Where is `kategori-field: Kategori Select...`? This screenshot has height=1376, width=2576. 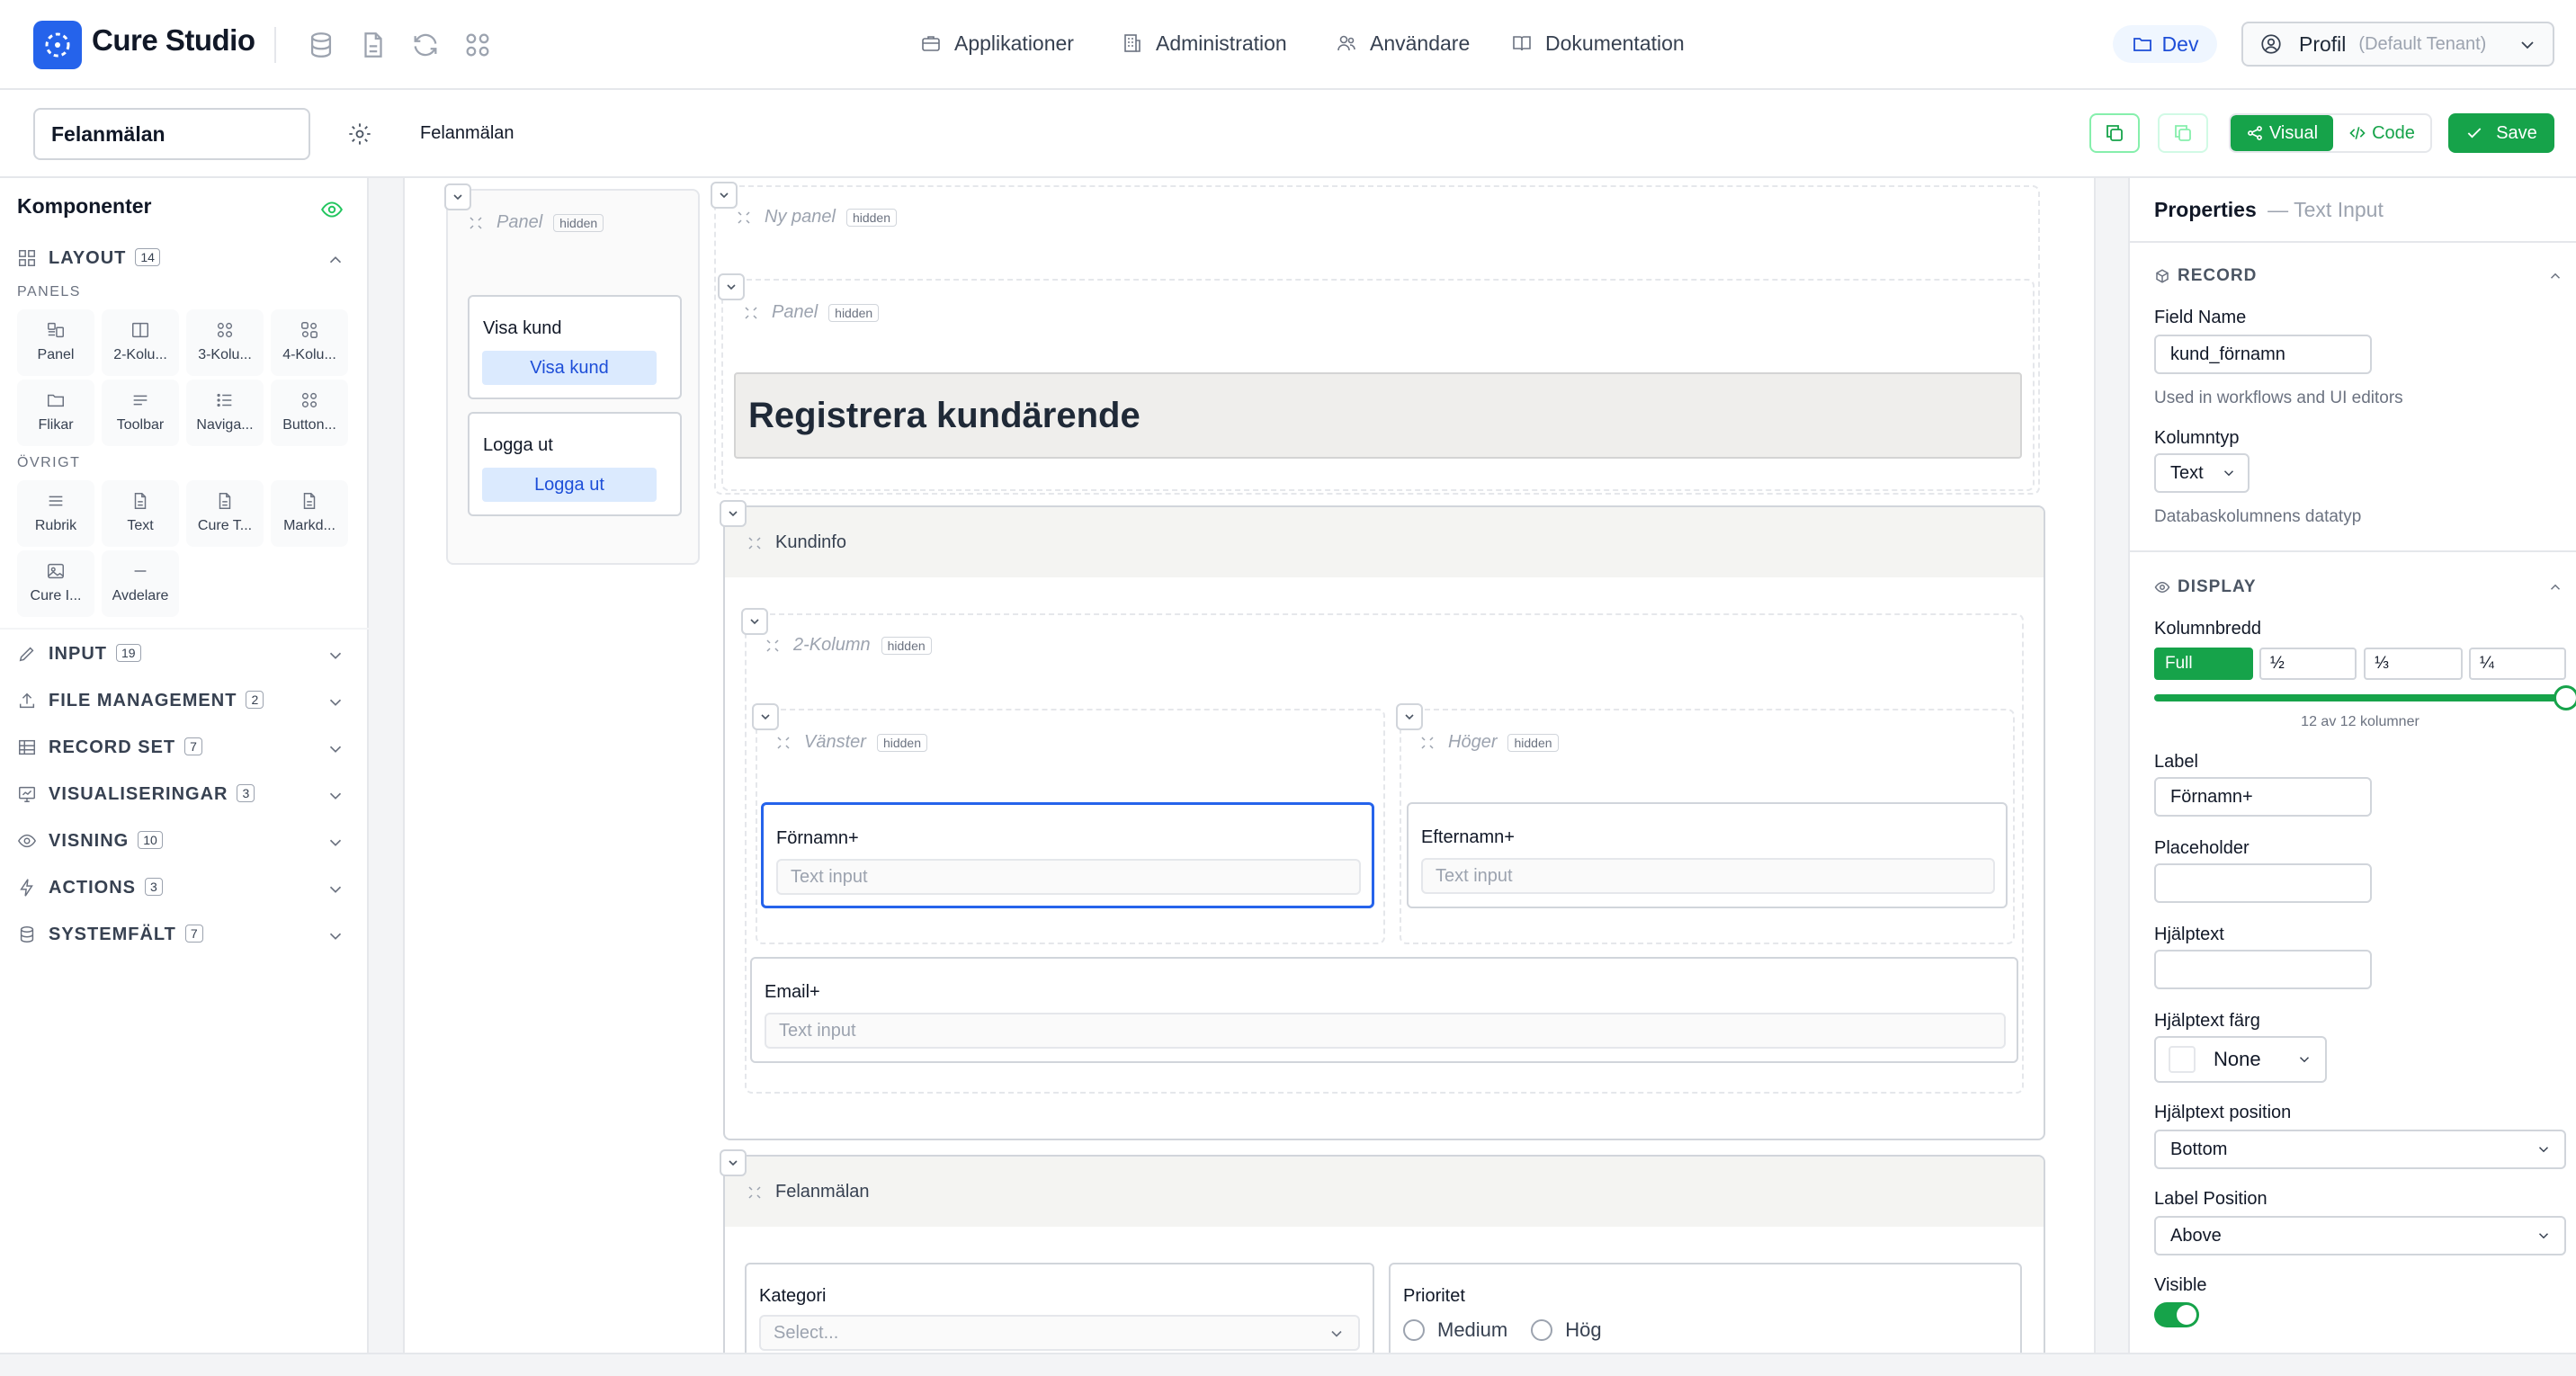 kategori-field: Kategori Select... is located at coordinates (1059, 1308).